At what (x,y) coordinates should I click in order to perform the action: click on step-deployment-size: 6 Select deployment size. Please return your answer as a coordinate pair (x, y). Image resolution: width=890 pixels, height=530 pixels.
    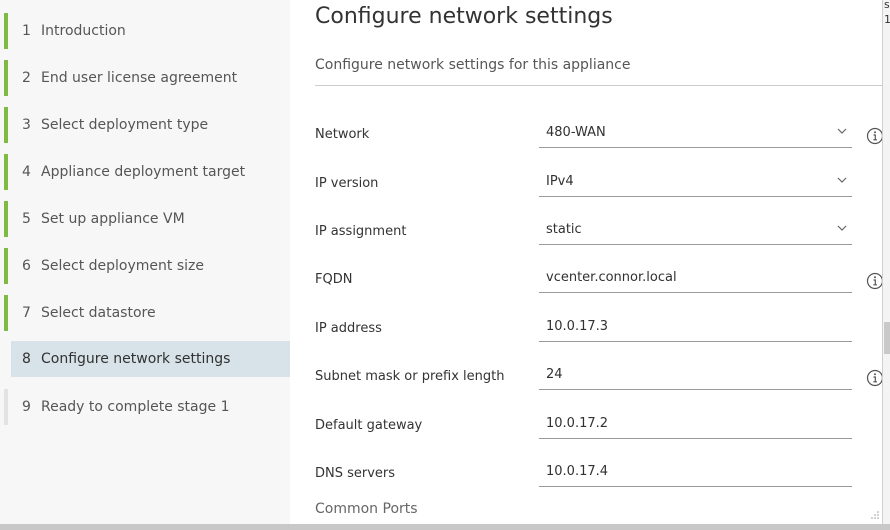
    Looking at the image, I should click on (147, 266).